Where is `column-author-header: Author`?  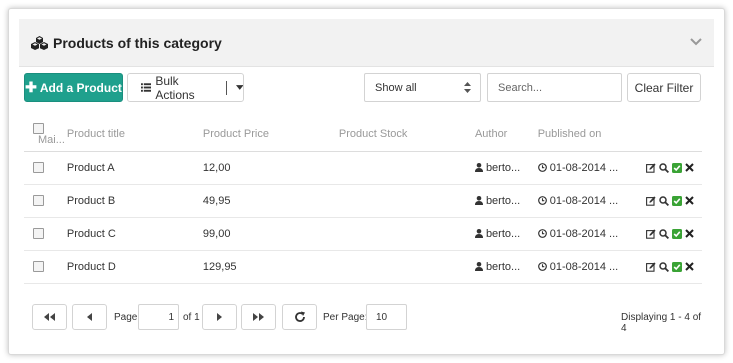 column-author-header: Author is located at coordinates (506, 135).